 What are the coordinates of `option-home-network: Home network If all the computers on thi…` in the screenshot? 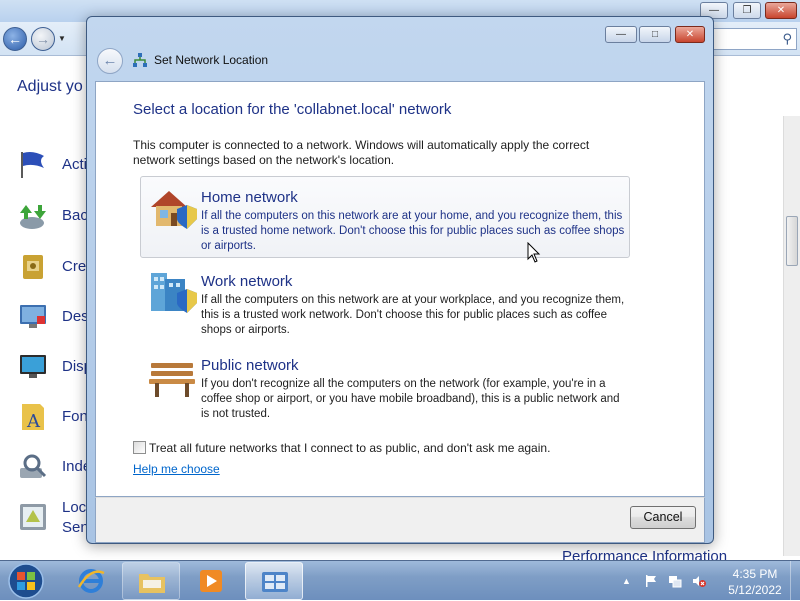 It's located at (385, 217).